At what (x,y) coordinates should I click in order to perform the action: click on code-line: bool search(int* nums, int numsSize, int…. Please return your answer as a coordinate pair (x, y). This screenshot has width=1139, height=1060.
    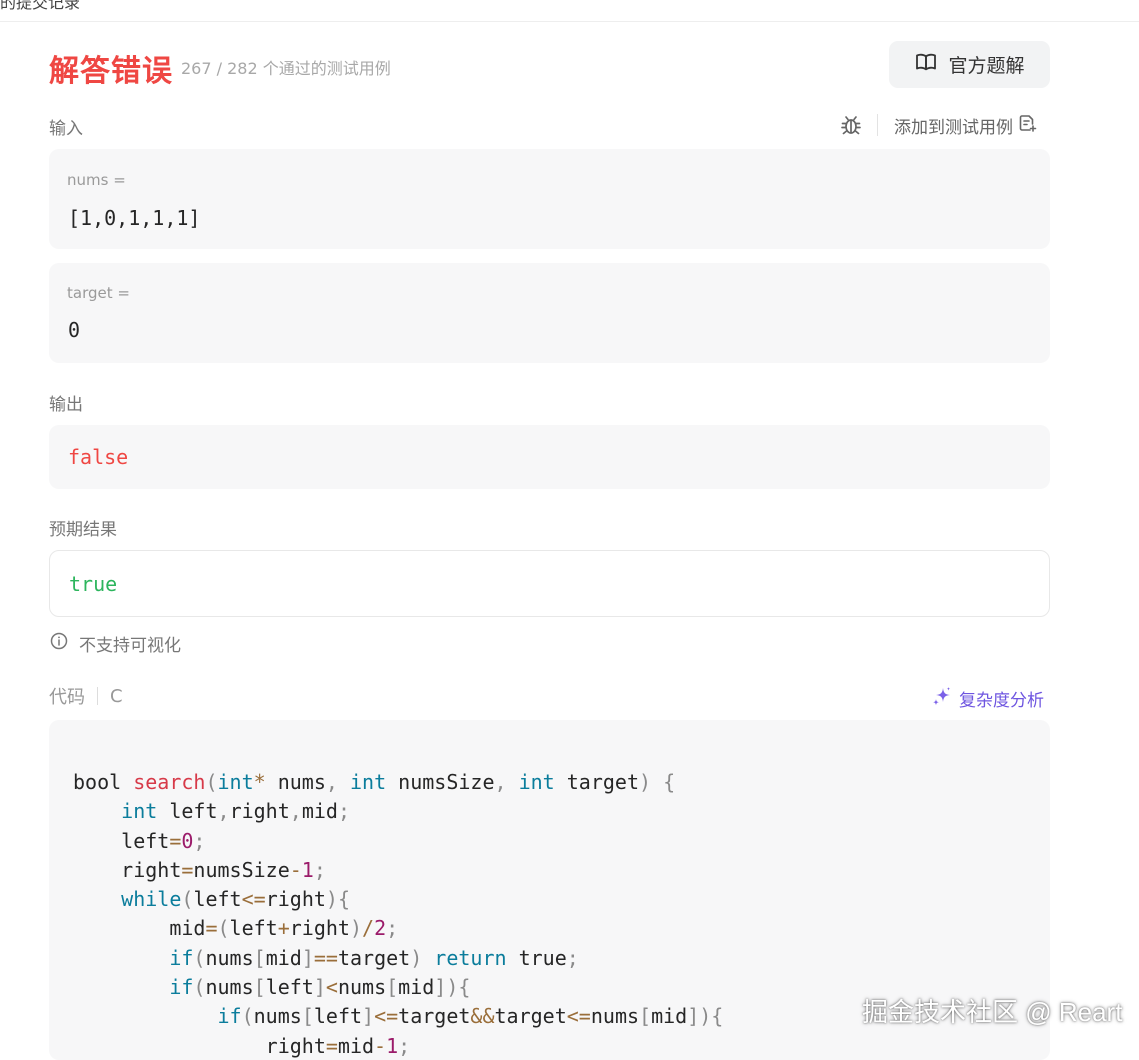
    Looking at the image, I should click on (374, 782).